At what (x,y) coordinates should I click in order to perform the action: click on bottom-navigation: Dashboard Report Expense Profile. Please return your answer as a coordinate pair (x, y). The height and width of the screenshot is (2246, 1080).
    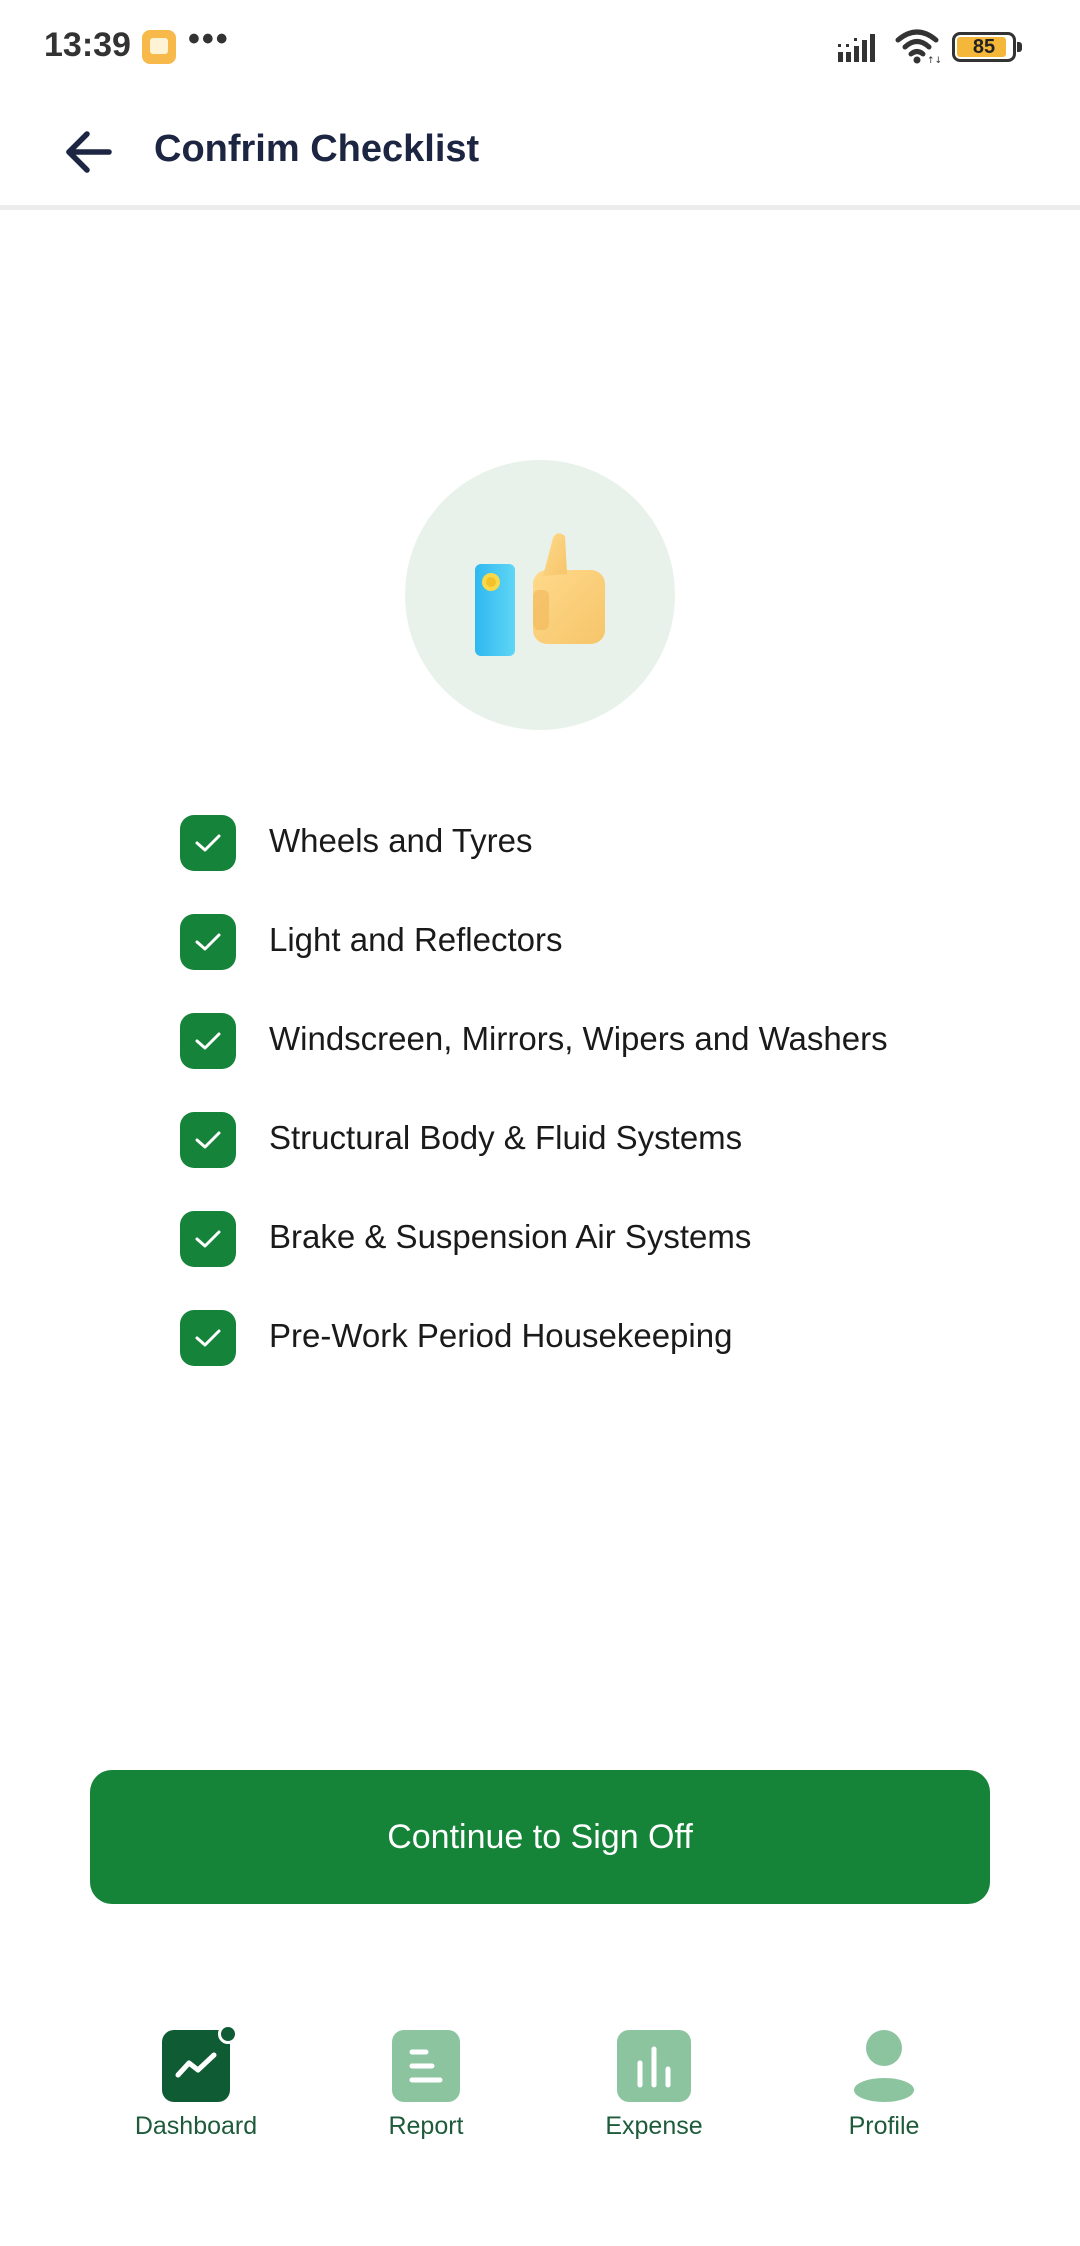
    Looking at the image, I should click on (540, 2102).